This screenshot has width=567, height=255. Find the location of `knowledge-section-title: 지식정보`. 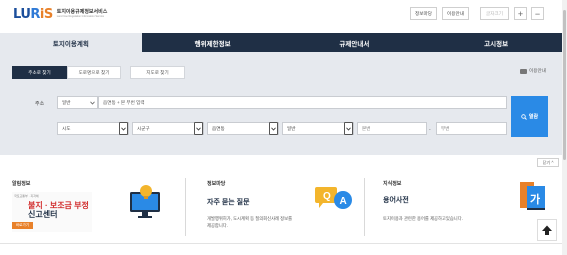

knowledge-section-title: 지식정보 is located at coordinates (392, 184).